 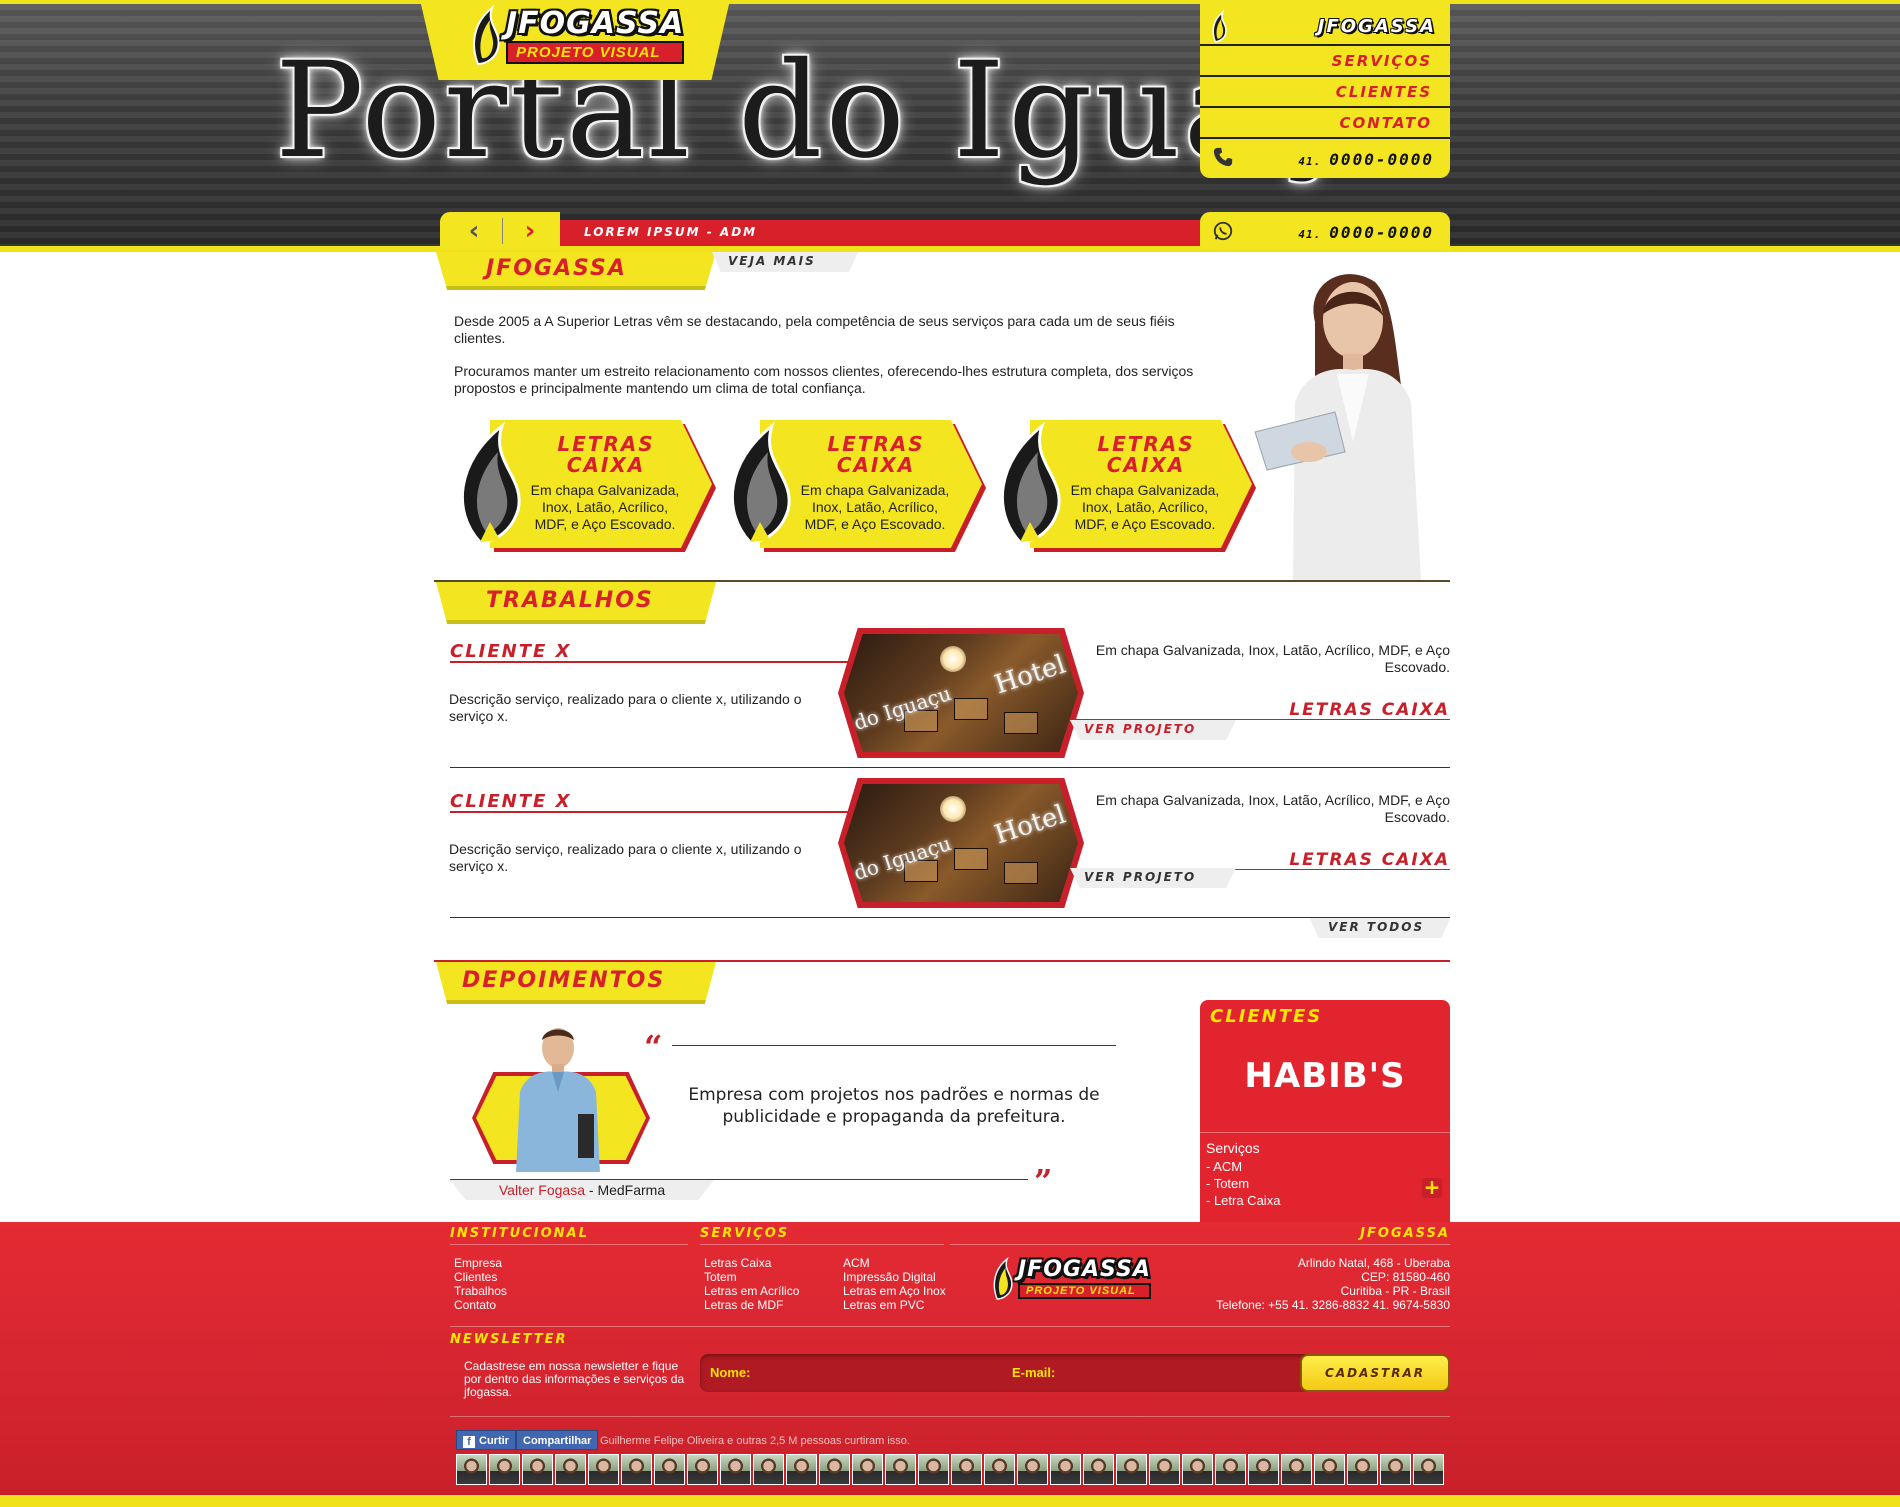 What do you see at coordinates (894, 1291) in the screenshot?
I see `footer-service-link: Letras em Aço Inox` at bounding box center [894, 1291].